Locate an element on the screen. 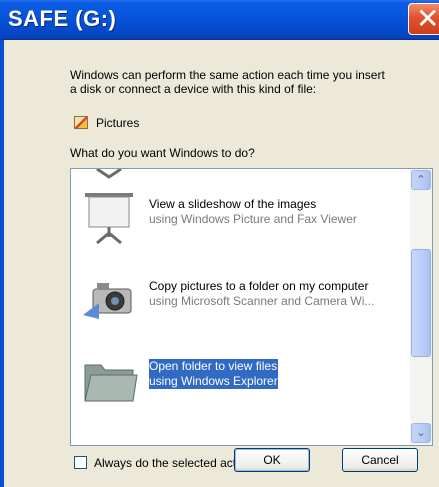  chevron-up-icon: ⌃ is located at coordinates (421, 180).